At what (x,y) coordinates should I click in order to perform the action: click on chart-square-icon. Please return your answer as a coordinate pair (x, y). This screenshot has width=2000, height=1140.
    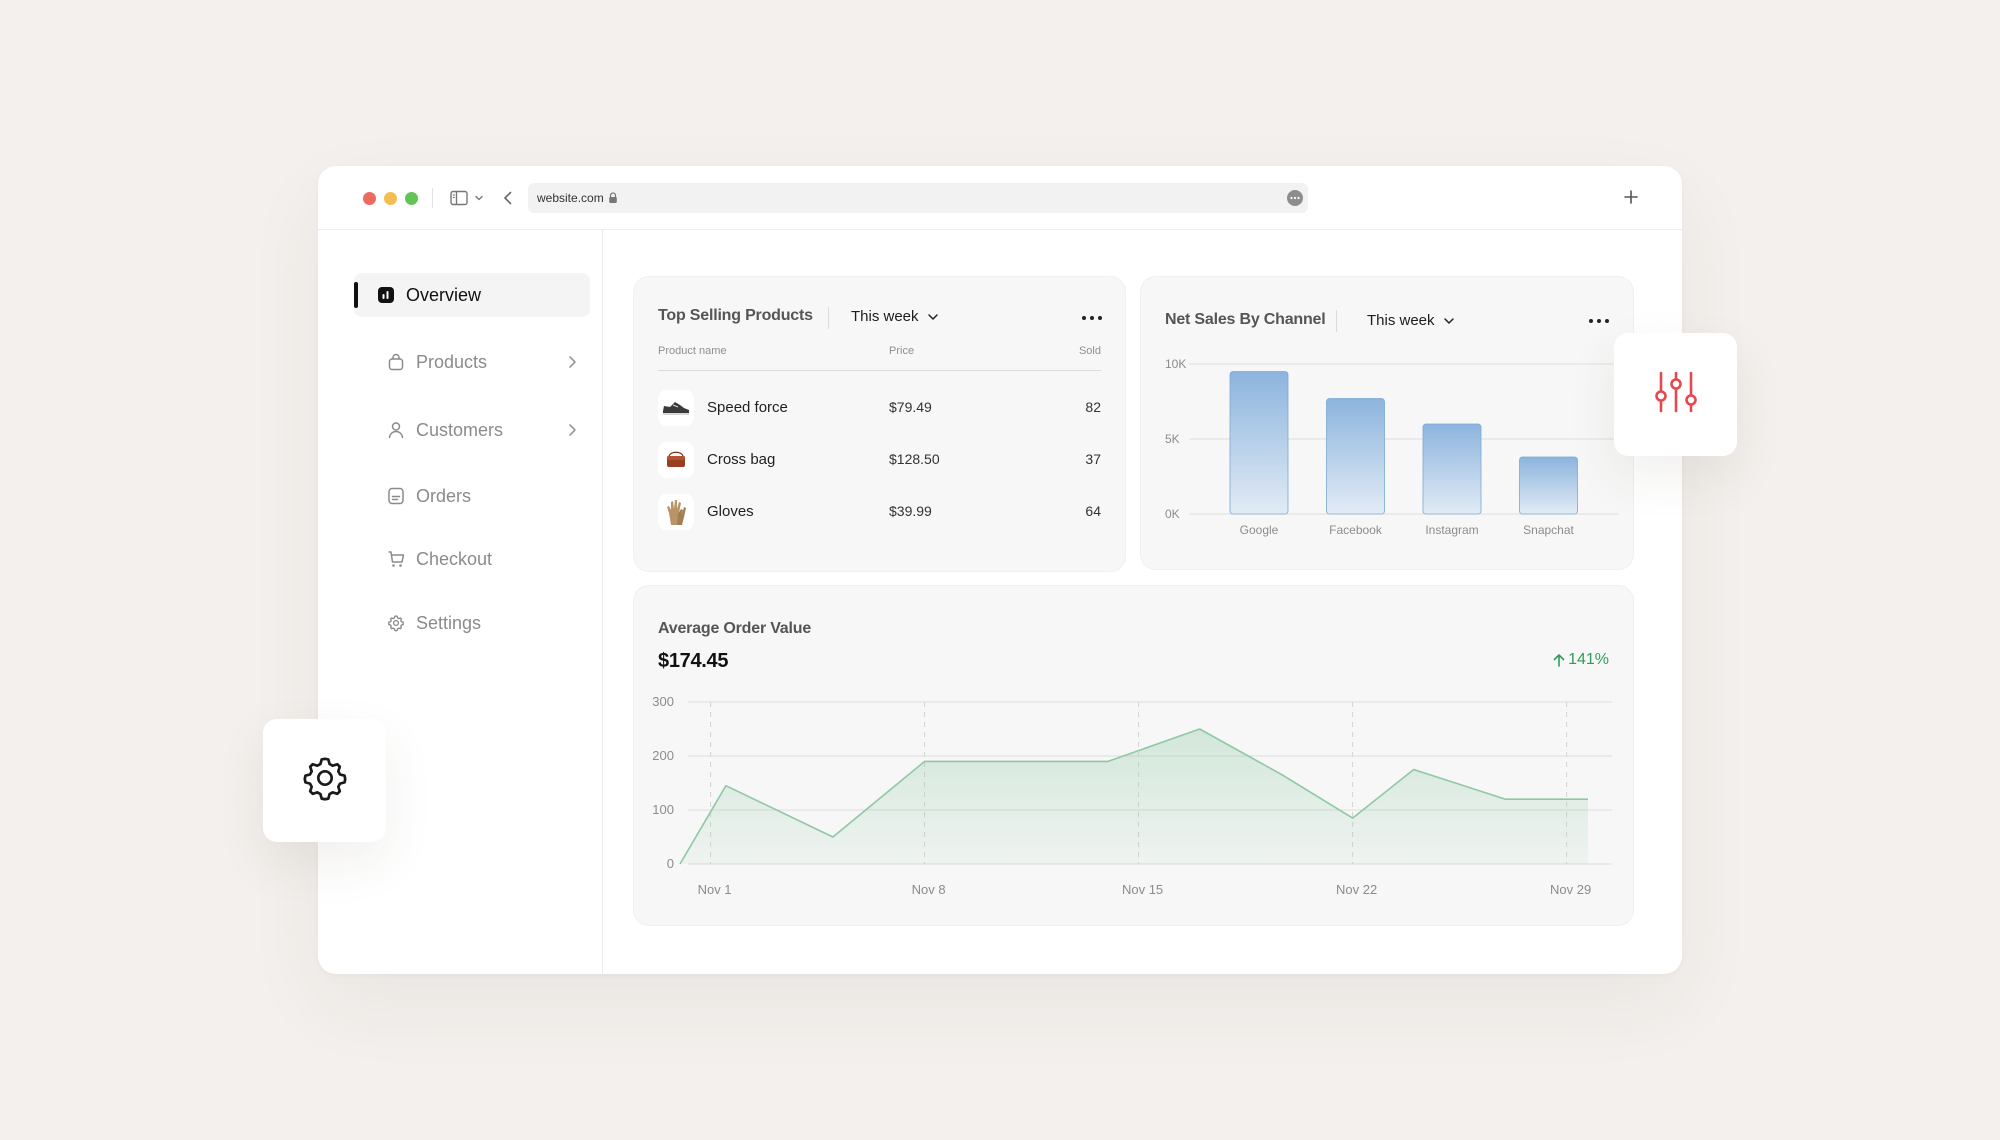
    Looking at the image, I should click on (386, 295).